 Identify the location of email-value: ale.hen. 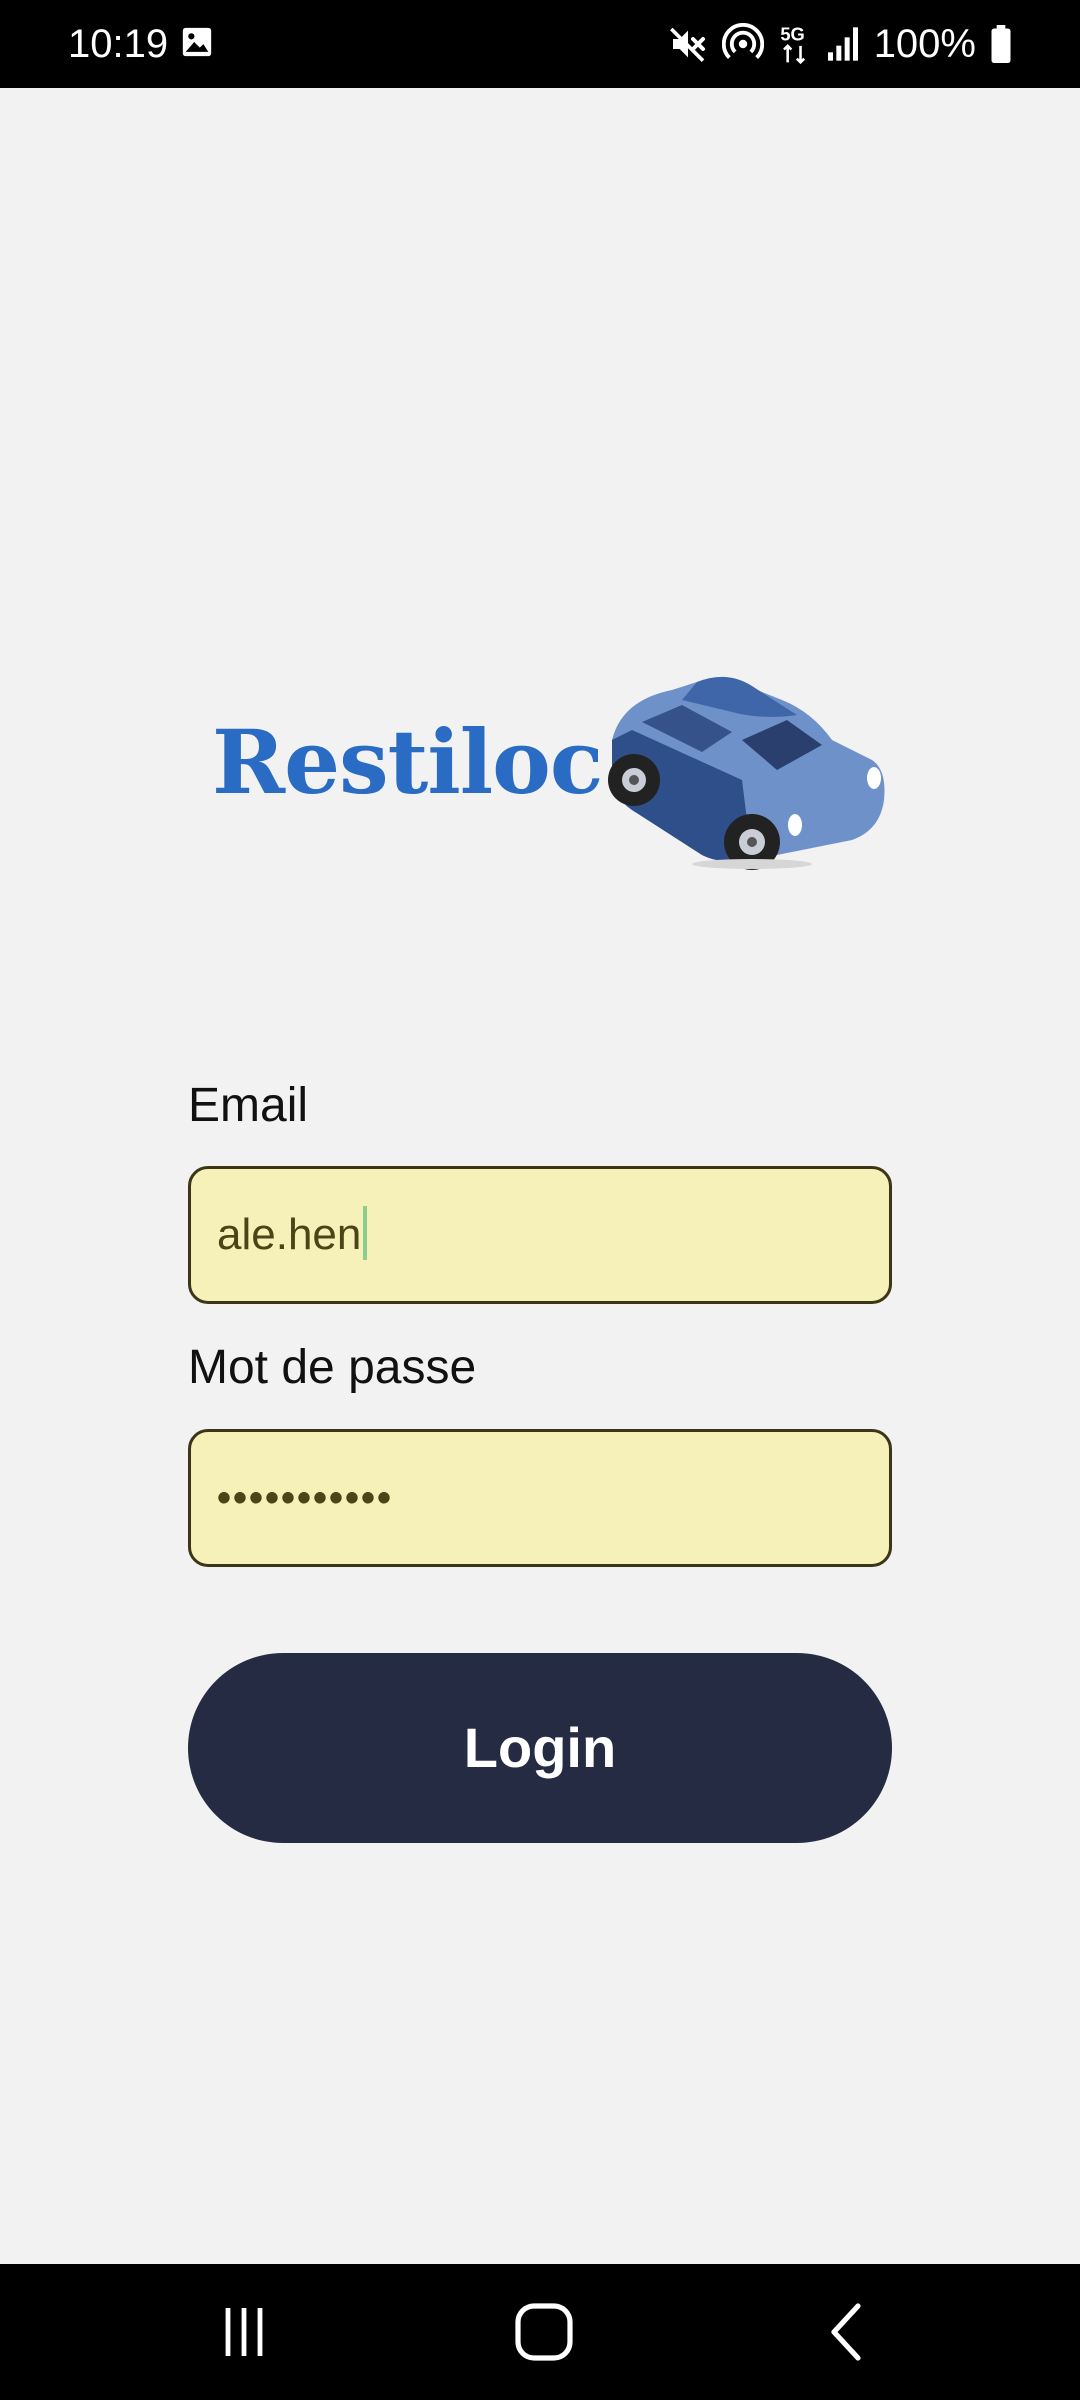
(292, 1235).